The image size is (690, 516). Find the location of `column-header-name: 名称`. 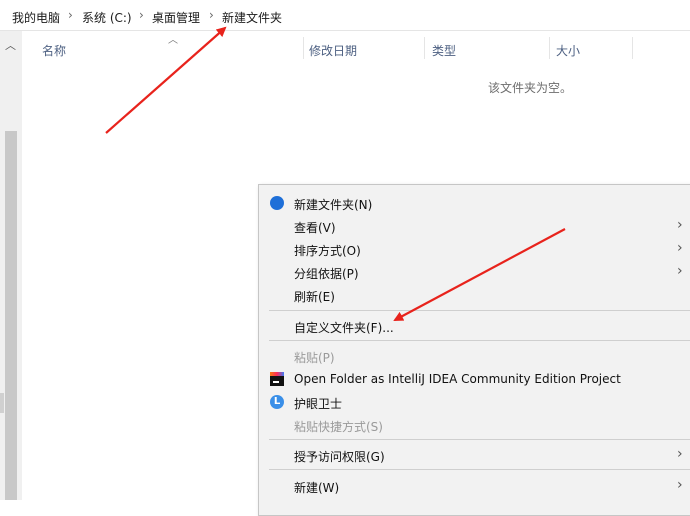

column-header-name: 名称 is located at coordinates (54, 50).